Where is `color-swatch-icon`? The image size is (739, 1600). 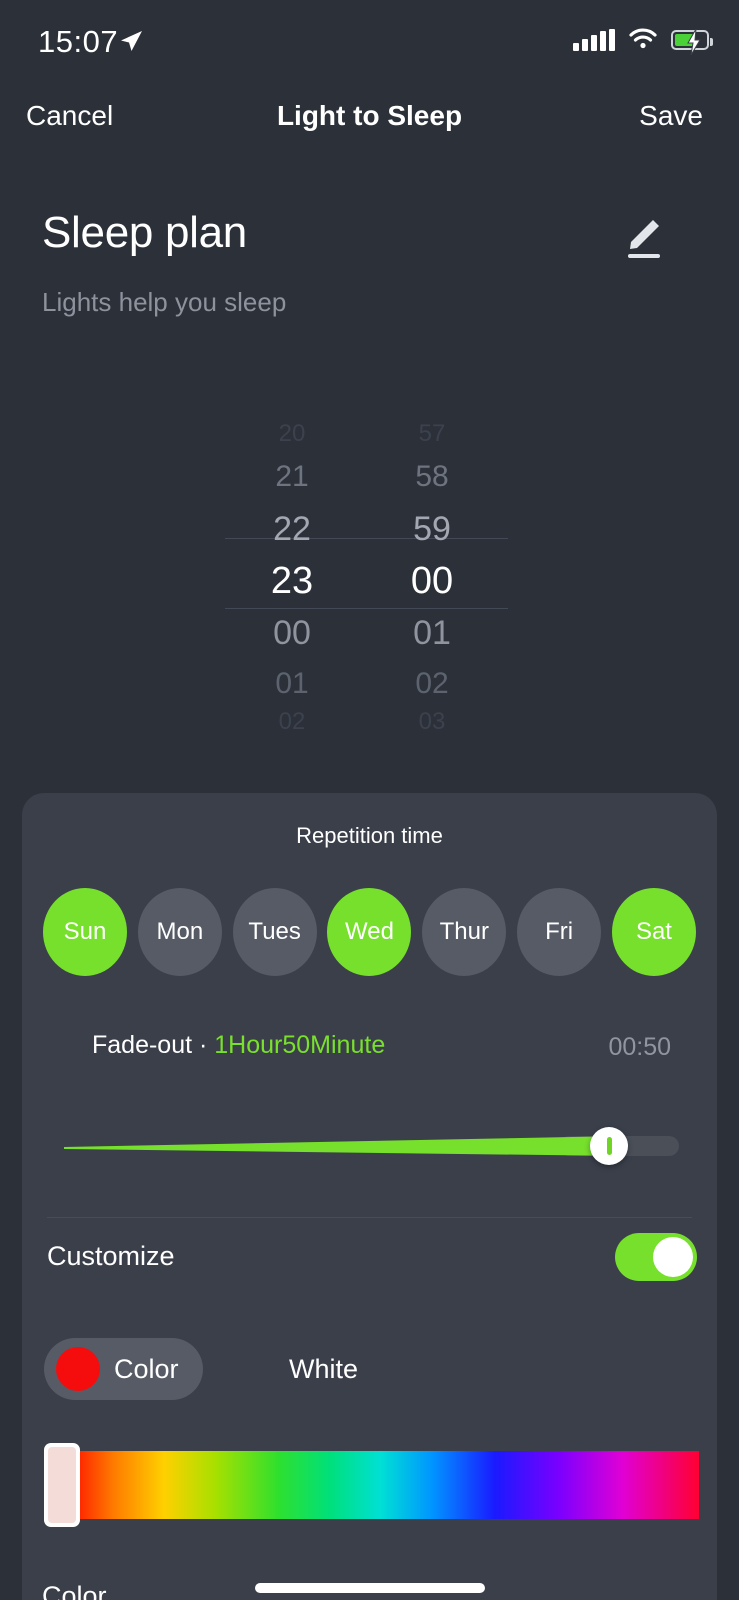
color-swatch-icon is located at coordinates (78, 1369).